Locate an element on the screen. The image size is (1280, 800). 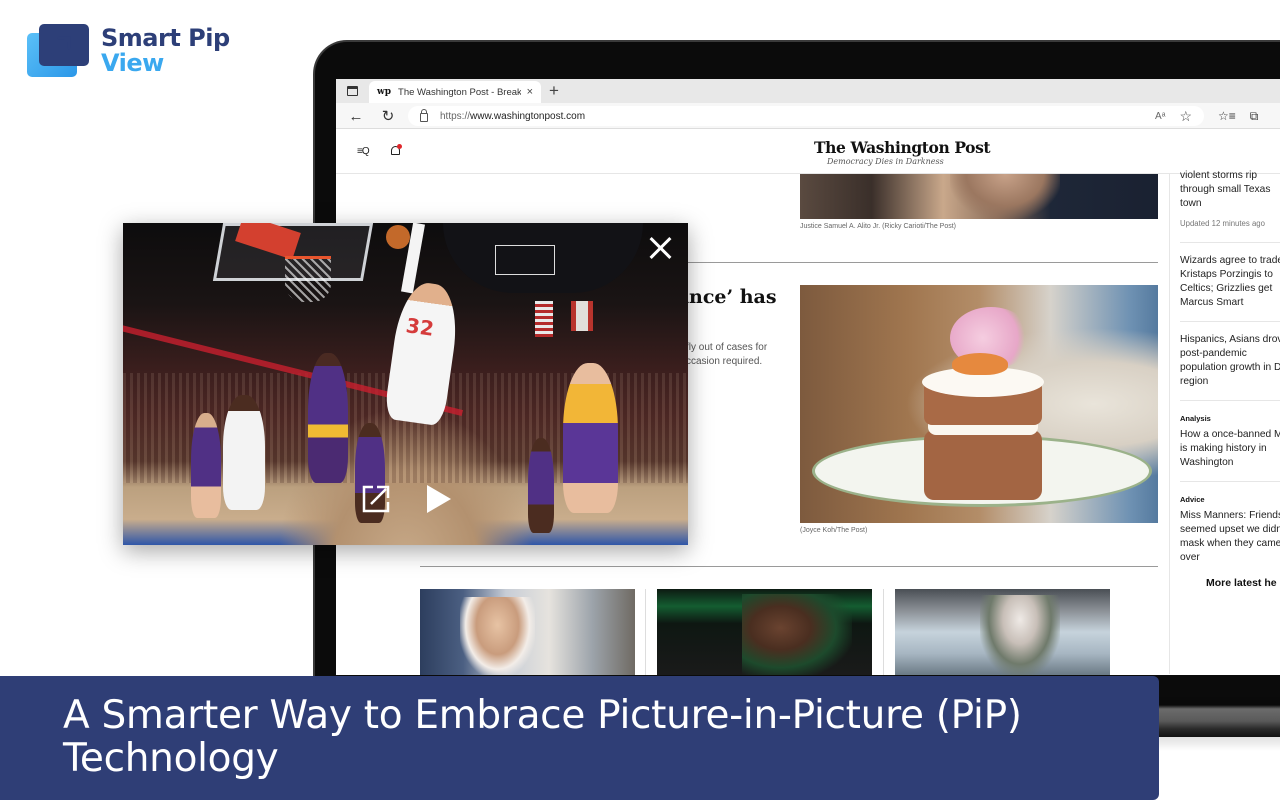
brand-name-line2: View is located at coordinates (132, 63).